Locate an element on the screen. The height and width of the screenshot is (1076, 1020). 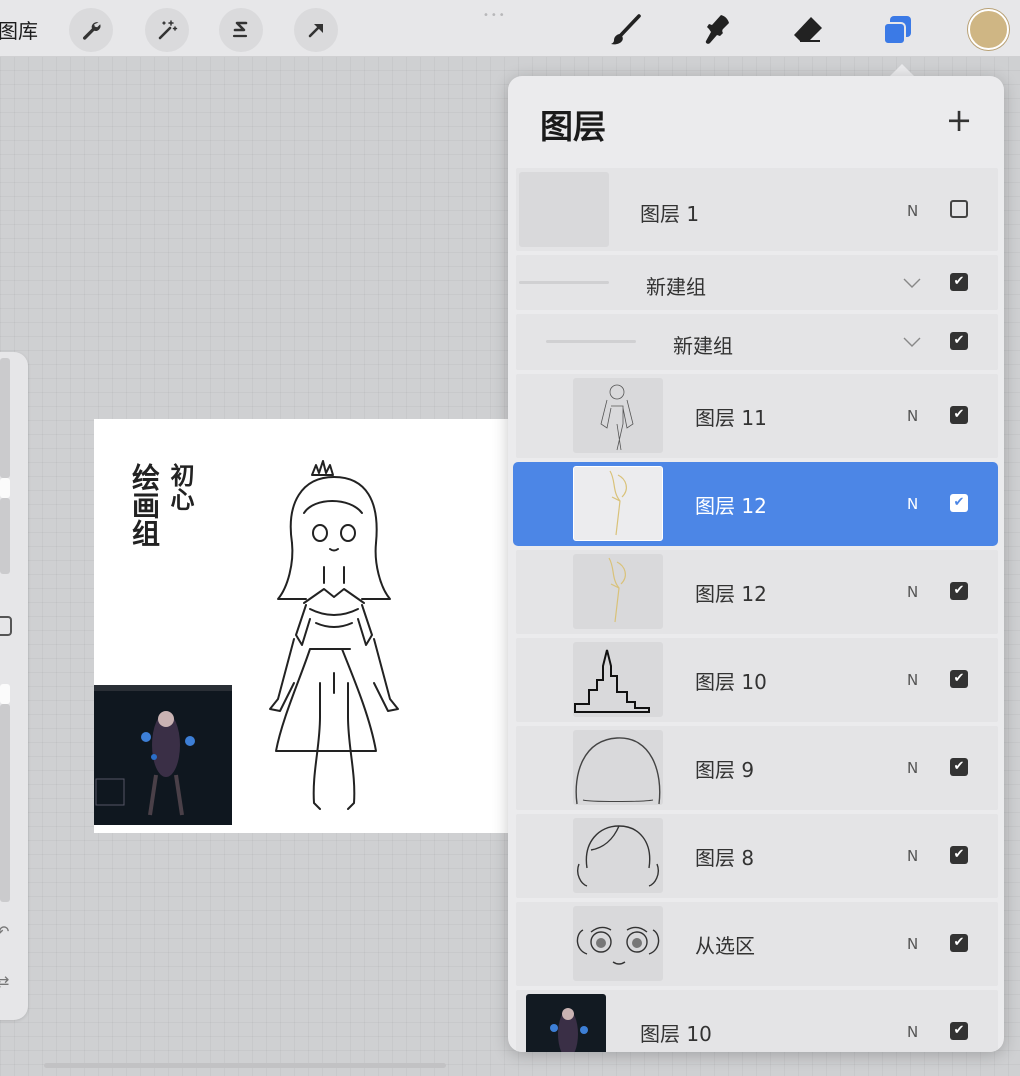
wrench-icon is located at coordinates (91, 30).